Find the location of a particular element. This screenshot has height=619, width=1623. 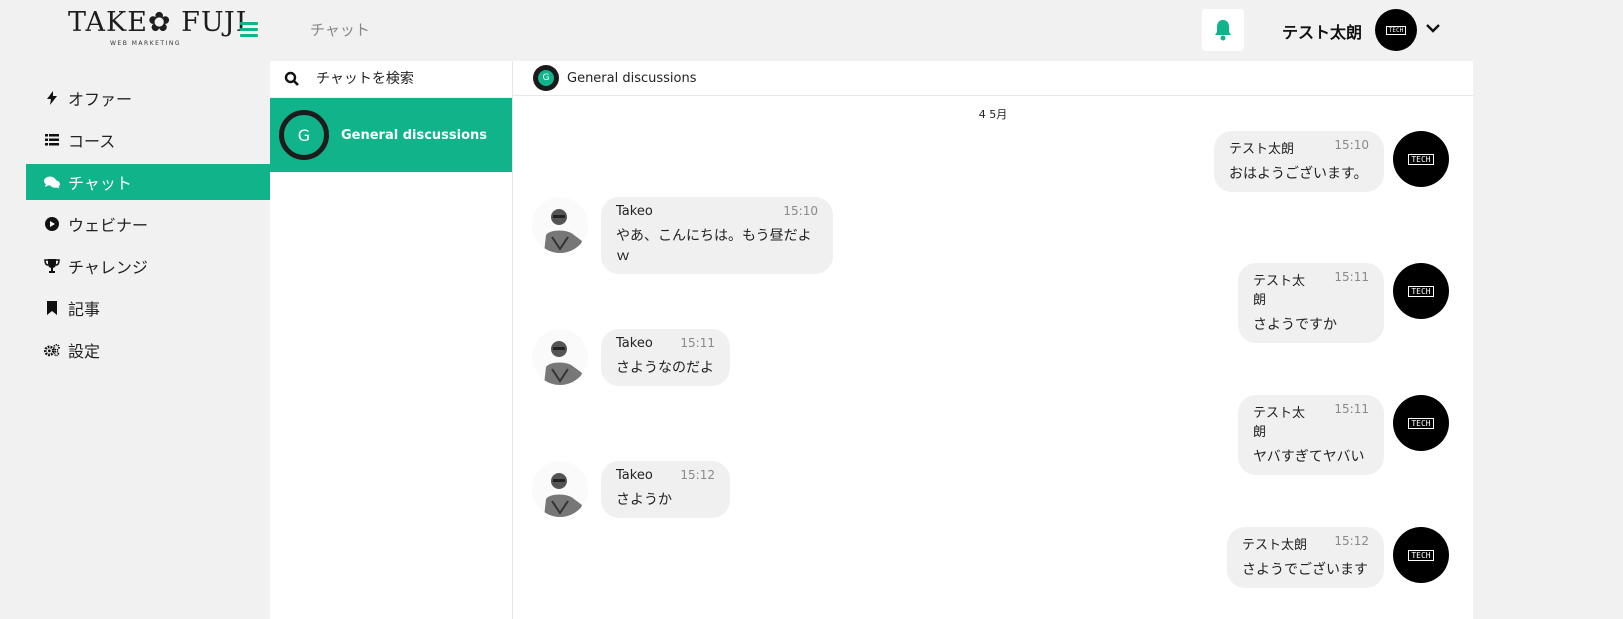

nav-item-webinar: ウェビナー is located at coordinates (148, 224).